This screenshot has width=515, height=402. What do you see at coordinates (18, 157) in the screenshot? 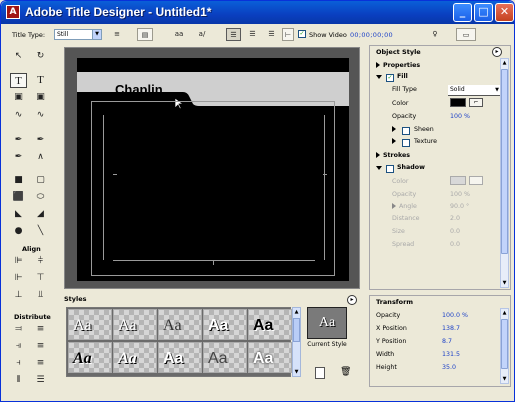
I see `delete-anchor-tool-icon: ✒` at bounding box center [18, 157].